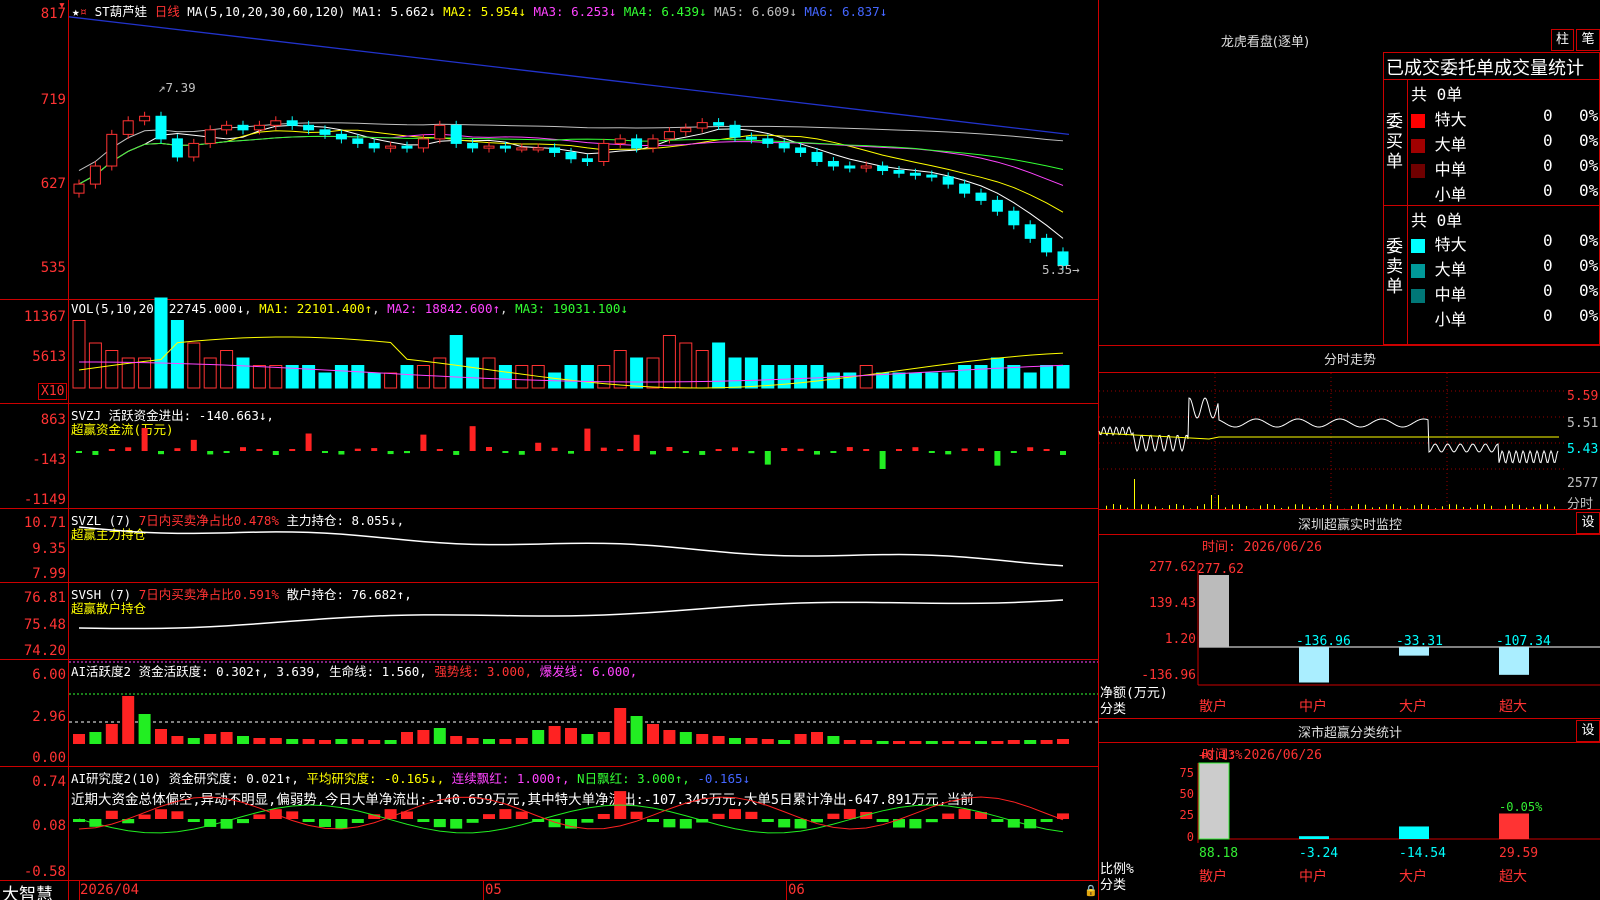 The height and width of the screenshot is (900, 1600). Describe the element at coordinates (53, 100) in the screenshot. I see `price-tick: 719` at that location.